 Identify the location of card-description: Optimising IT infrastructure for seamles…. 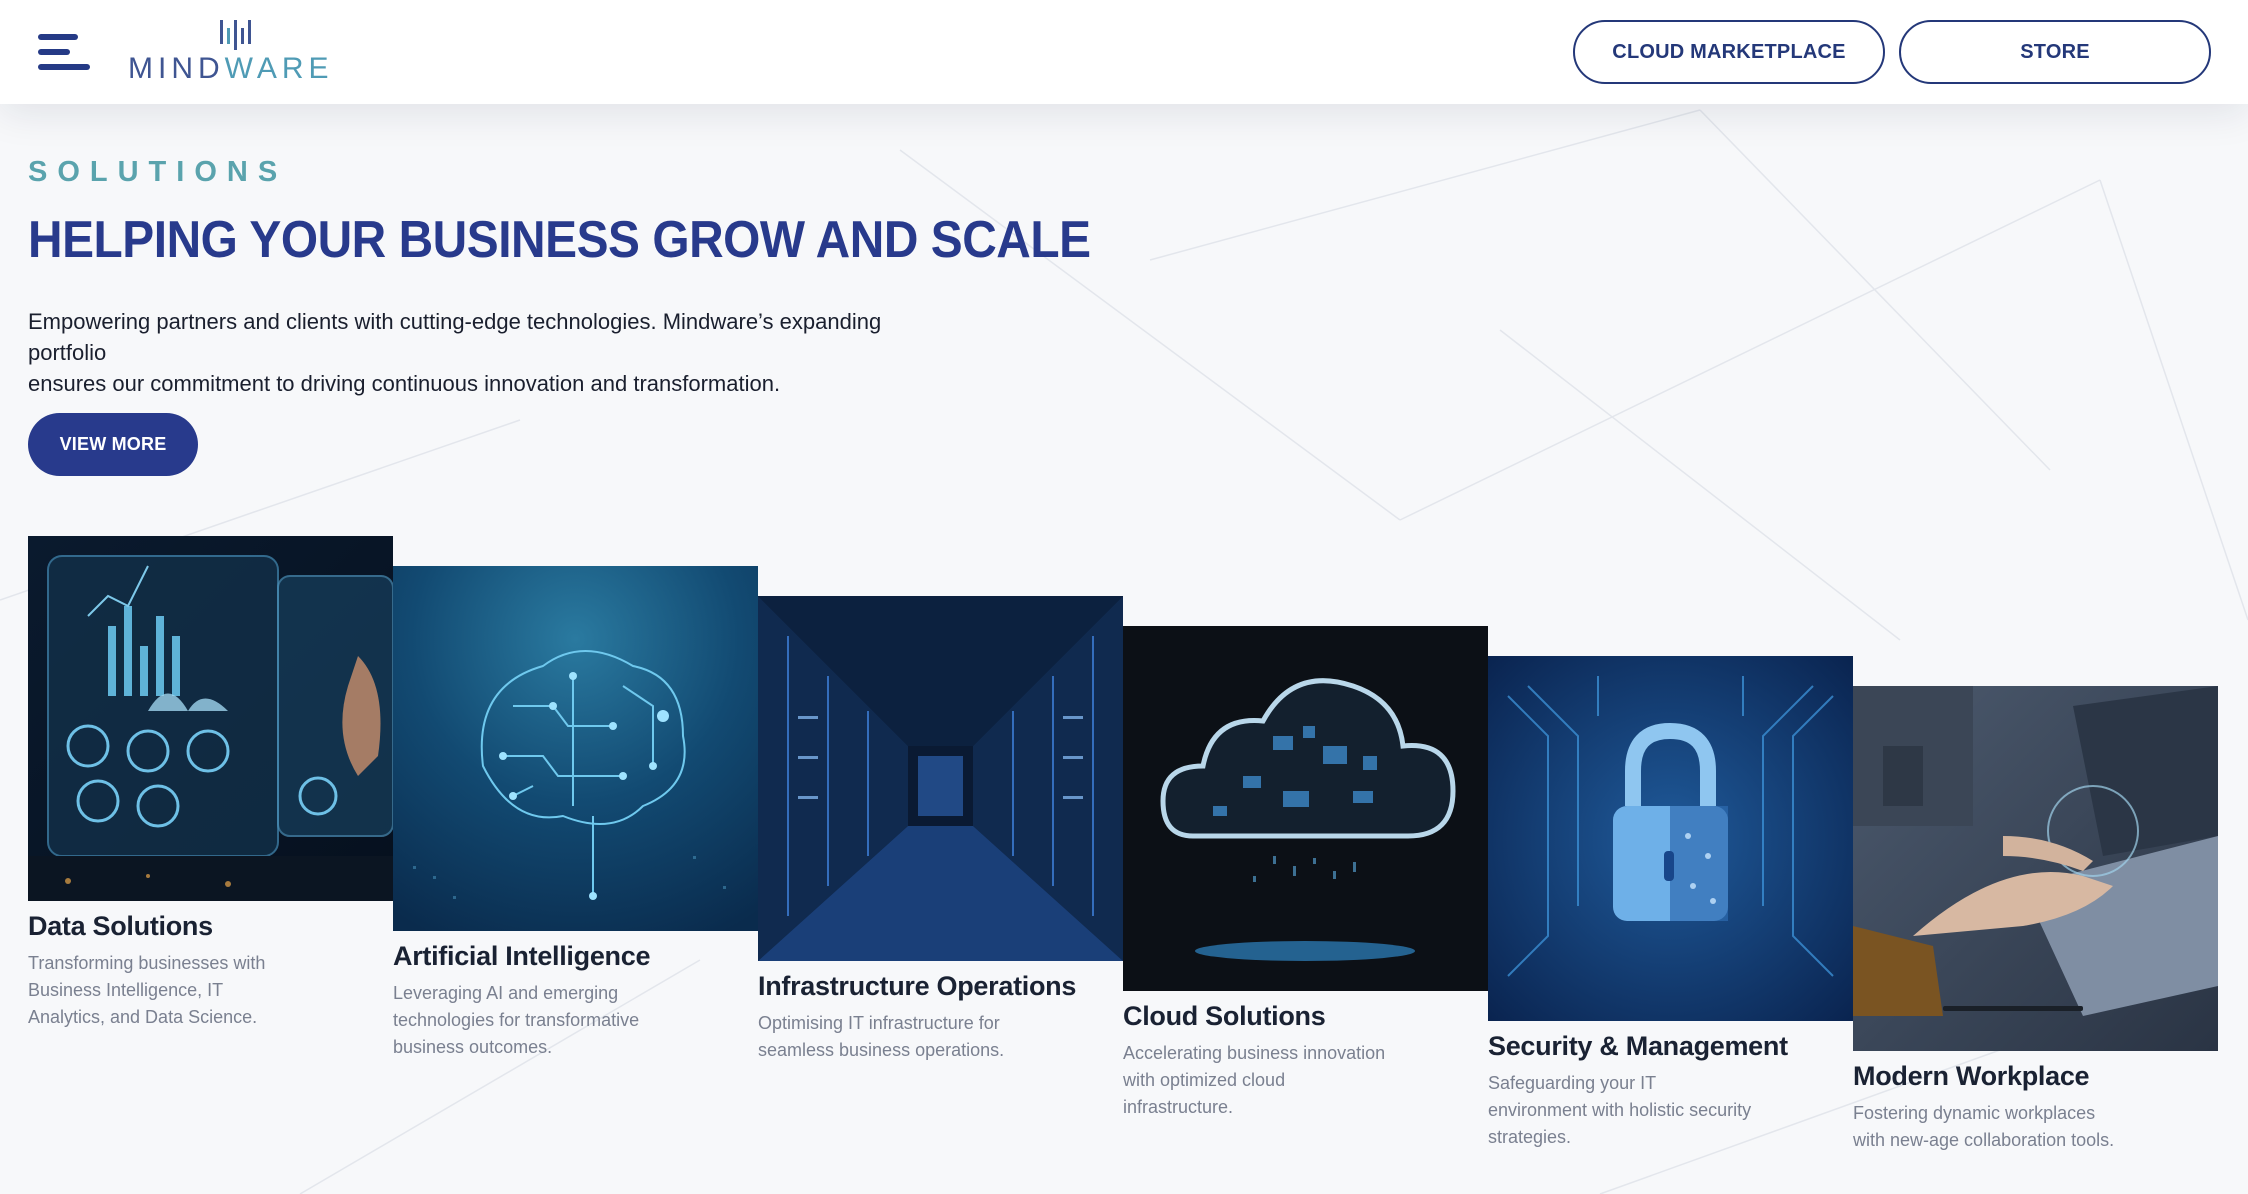
(881, 1036).